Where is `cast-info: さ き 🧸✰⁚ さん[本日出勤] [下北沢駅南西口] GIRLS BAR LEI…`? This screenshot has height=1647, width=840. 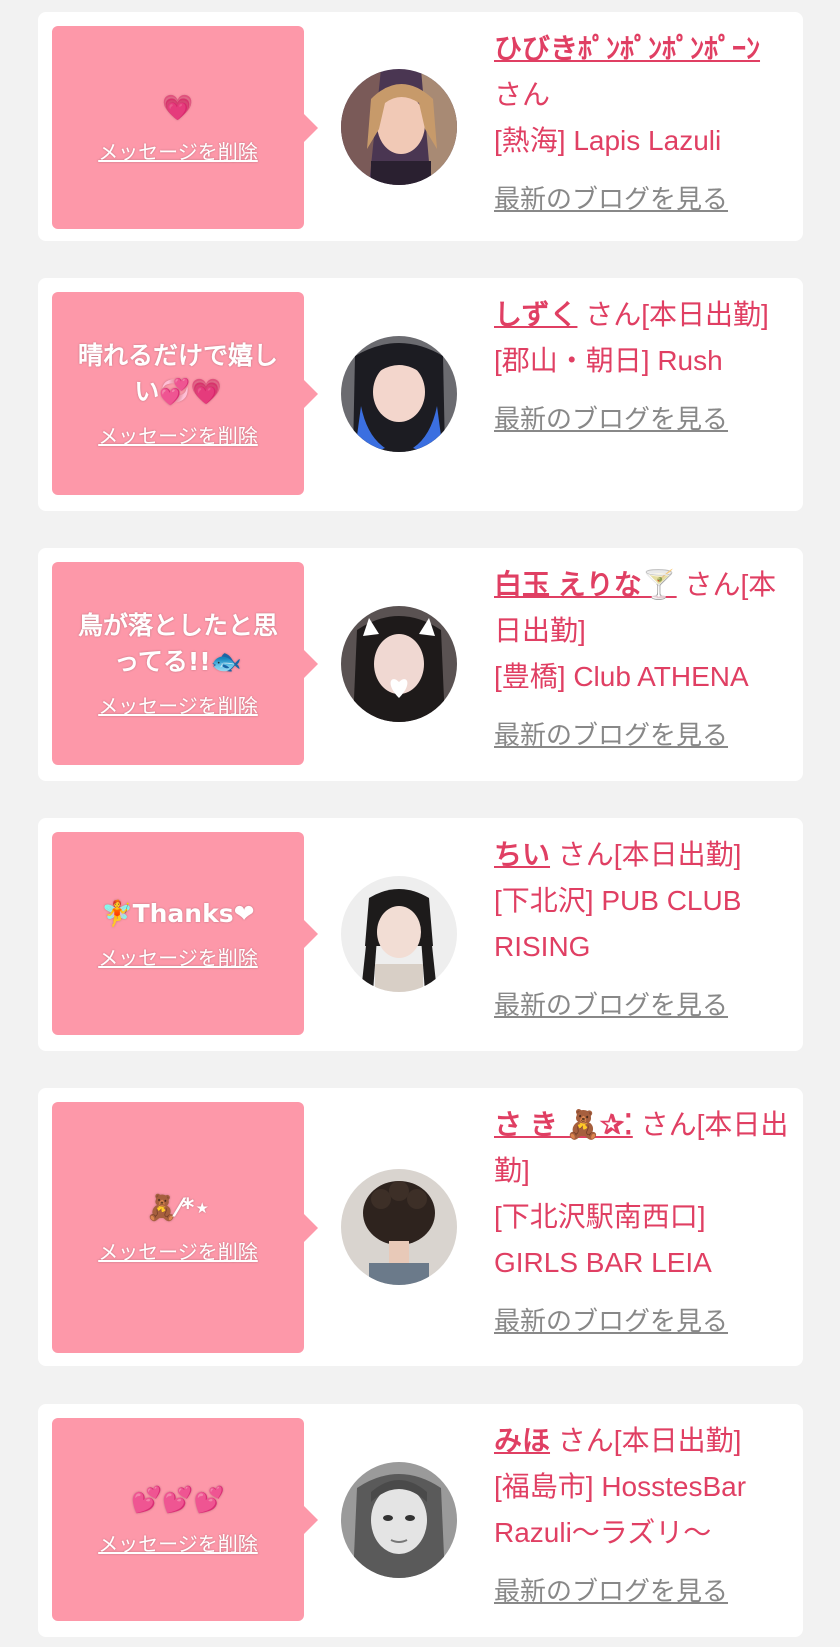 cast-info: さ き 🧸✰⁚ さん[本日出勤] [下北沢駅南西口] GIRLS BAR LEI… is located at coordinates (644, 1223).